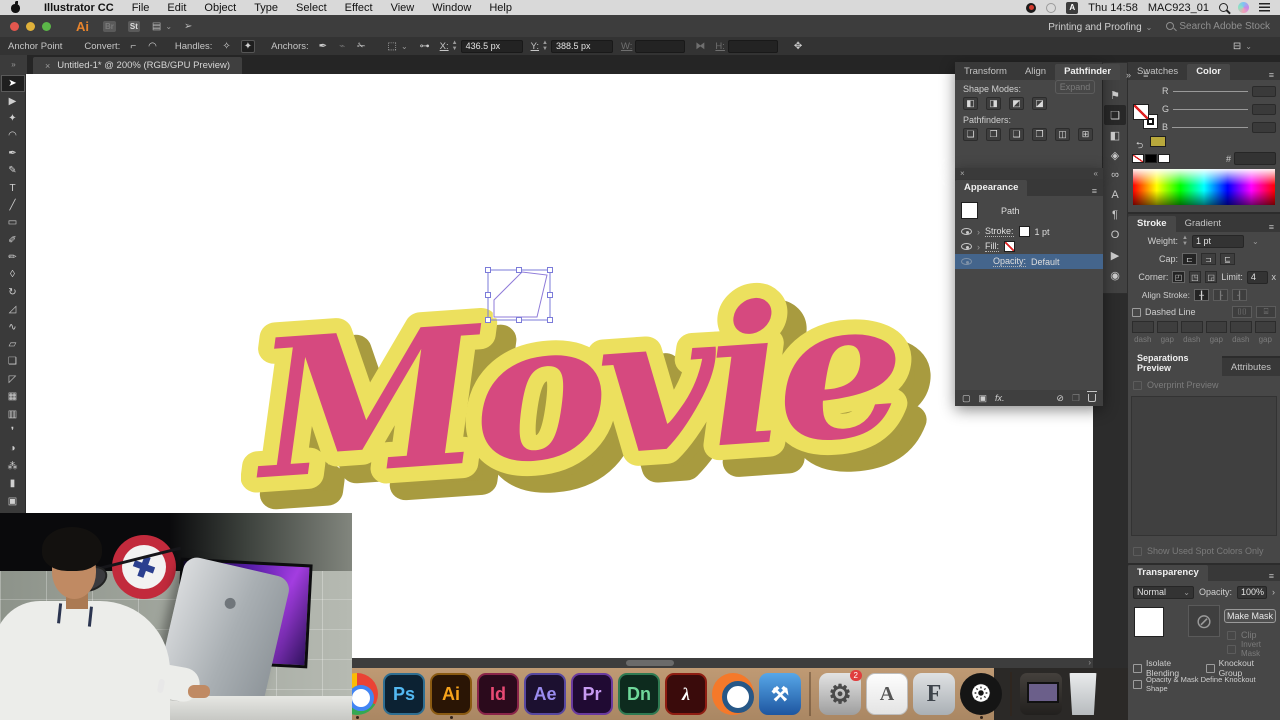 This screenshot has width=1280, height=720. What do you see at coordinates (978, 232) in the screenshot?
I see `expand-chevron-icon: ›` at bounding box center [978, 232].